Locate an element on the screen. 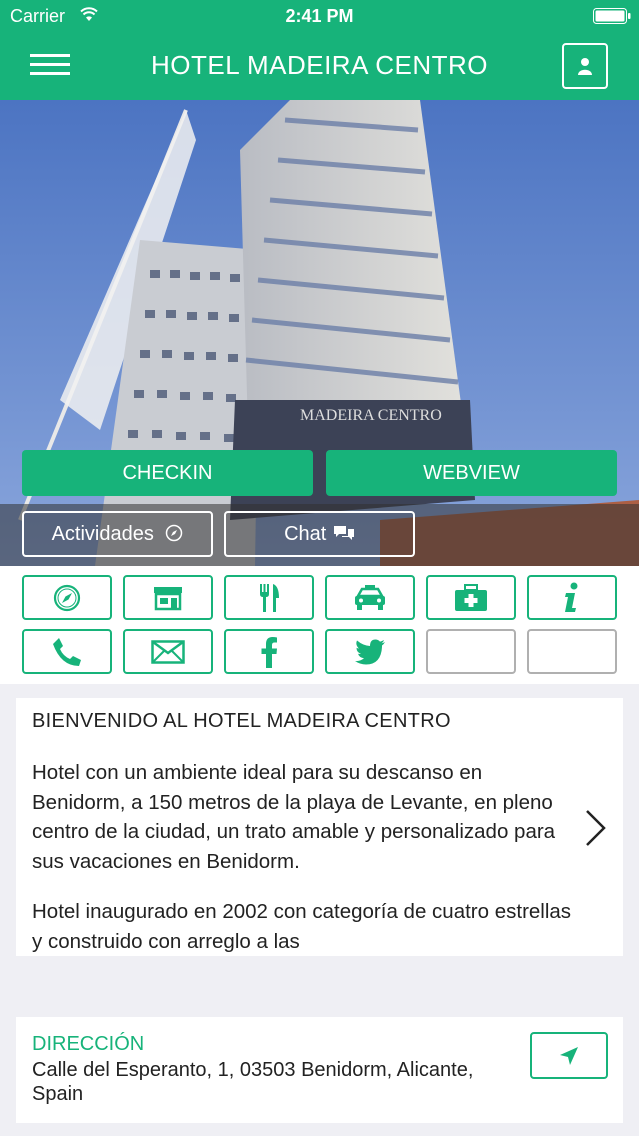 This screenshot has width=639, height=1136. chat-button: Chat is located at coordinates (319, 534).